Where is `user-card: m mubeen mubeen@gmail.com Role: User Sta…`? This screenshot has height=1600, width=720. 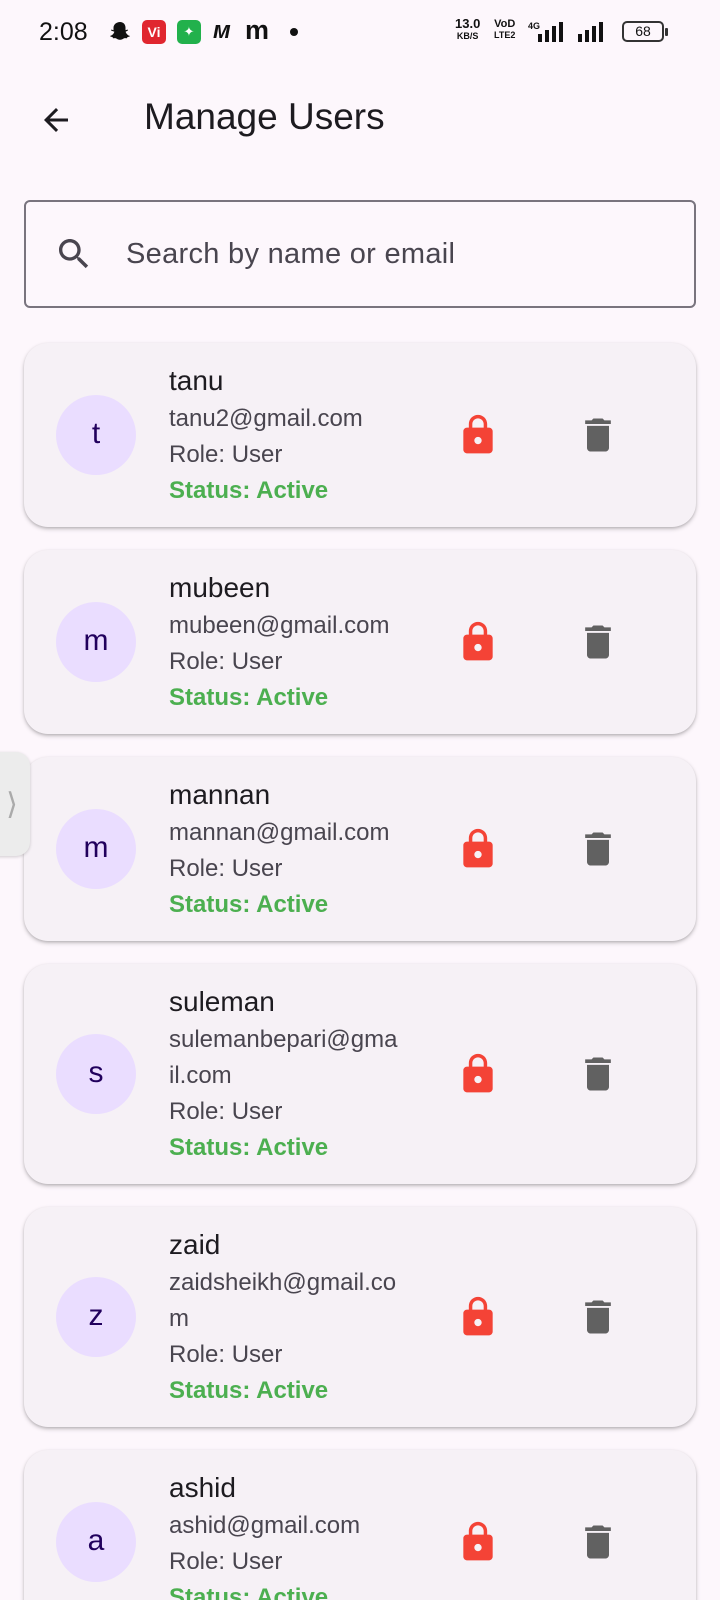 user-card: m mubeen mubeen@gmail.com Role: User Sta… is located at coordinates (360, 642).